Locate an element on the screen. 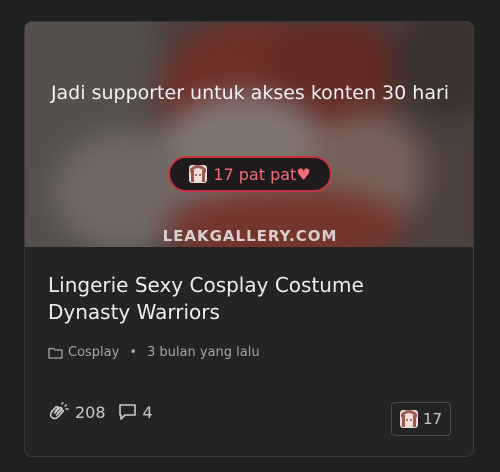 This screenshot has height=472, width=500. category-link: Cosplay is located at coordinates (83, 352).